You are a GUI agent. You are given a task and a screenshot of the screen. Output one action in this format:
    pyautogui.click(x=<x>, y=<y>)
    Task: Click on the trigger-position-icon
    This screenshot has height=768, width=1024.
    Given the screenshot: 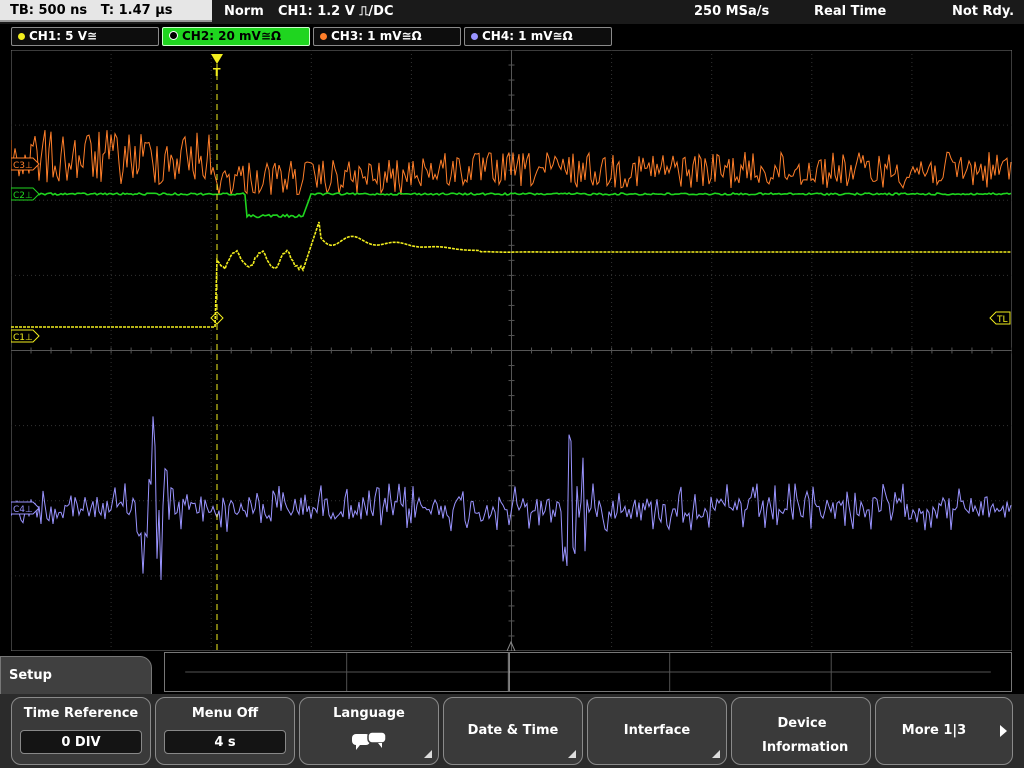 What is the action you would take?
    pyautogui.click(x=217, y=59)
    